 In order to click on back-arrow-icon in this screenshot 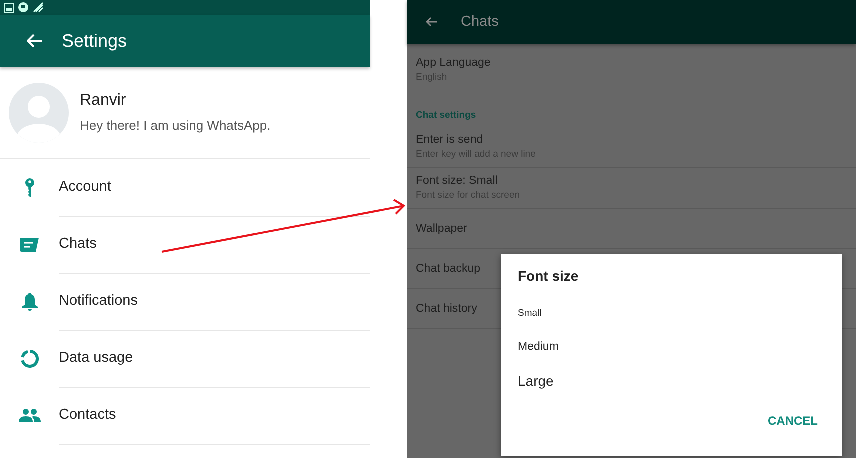, I will do `click(432, 22)`.